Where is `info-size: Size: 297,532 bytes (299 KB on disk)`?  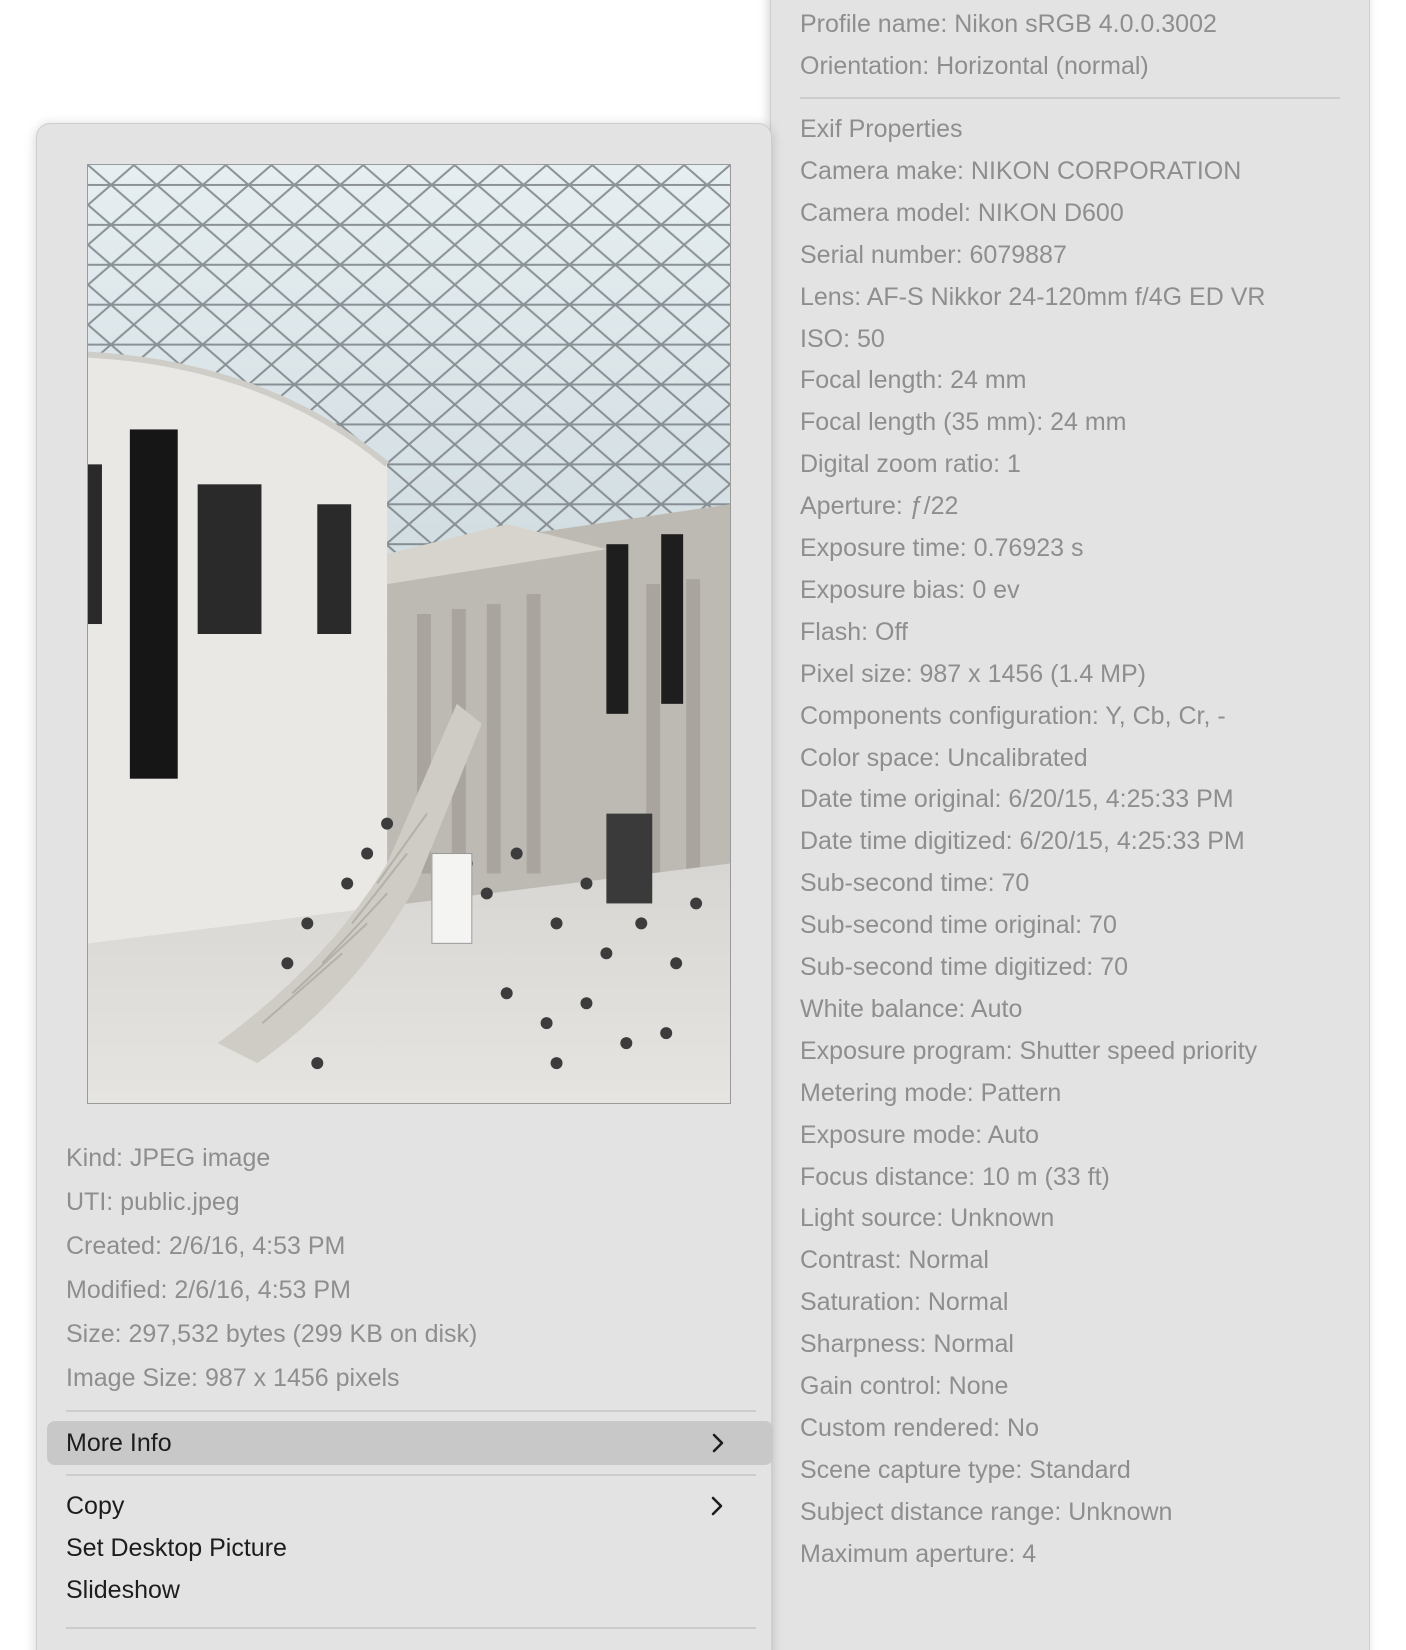 info-size: Size: 297,532 bytes (299 KB on disk) is located at coordinates (272, 1334).